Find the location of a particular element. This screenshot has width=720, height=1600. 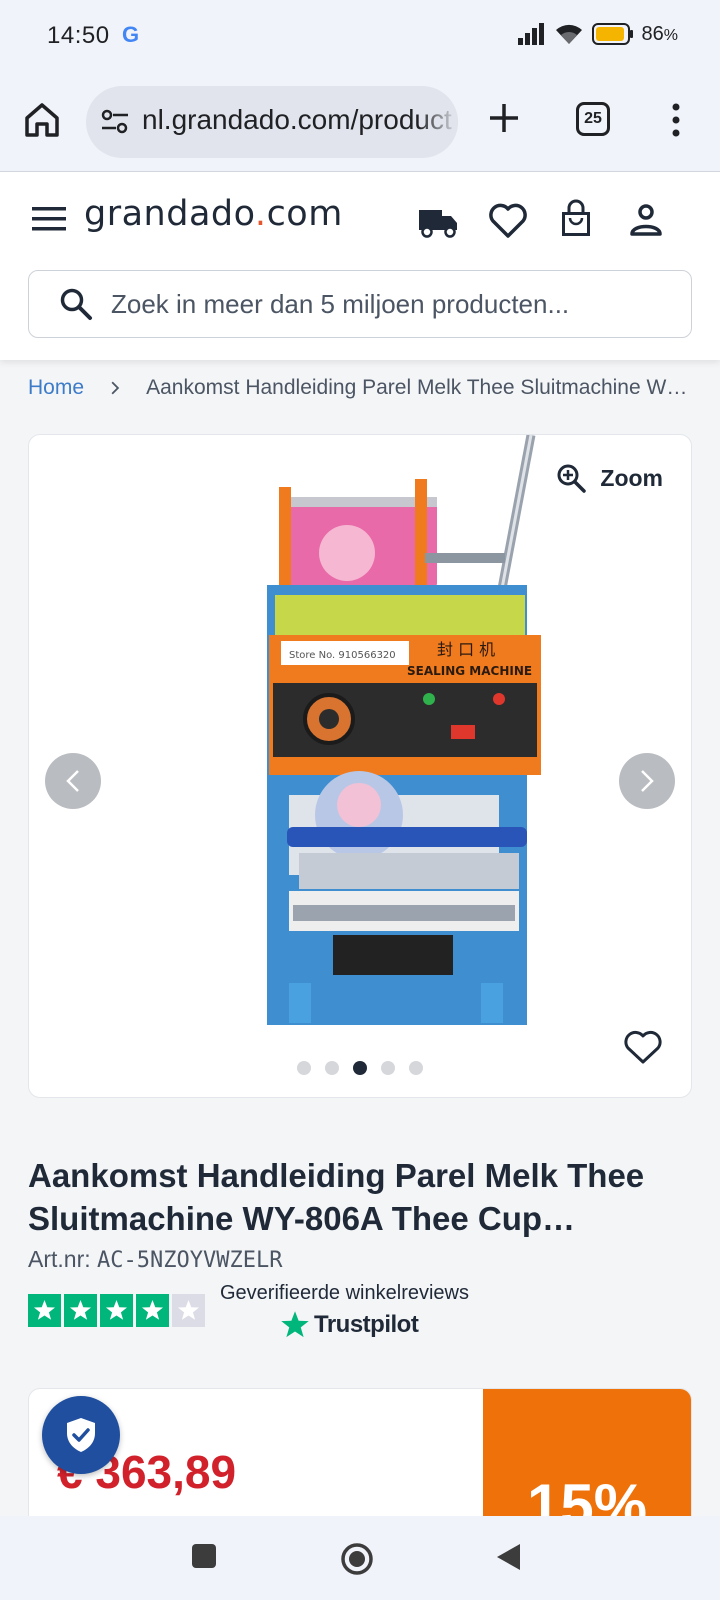

verified-reviews-text: Geverifieerde winkelreviews is located at coordinates (344, 1293).